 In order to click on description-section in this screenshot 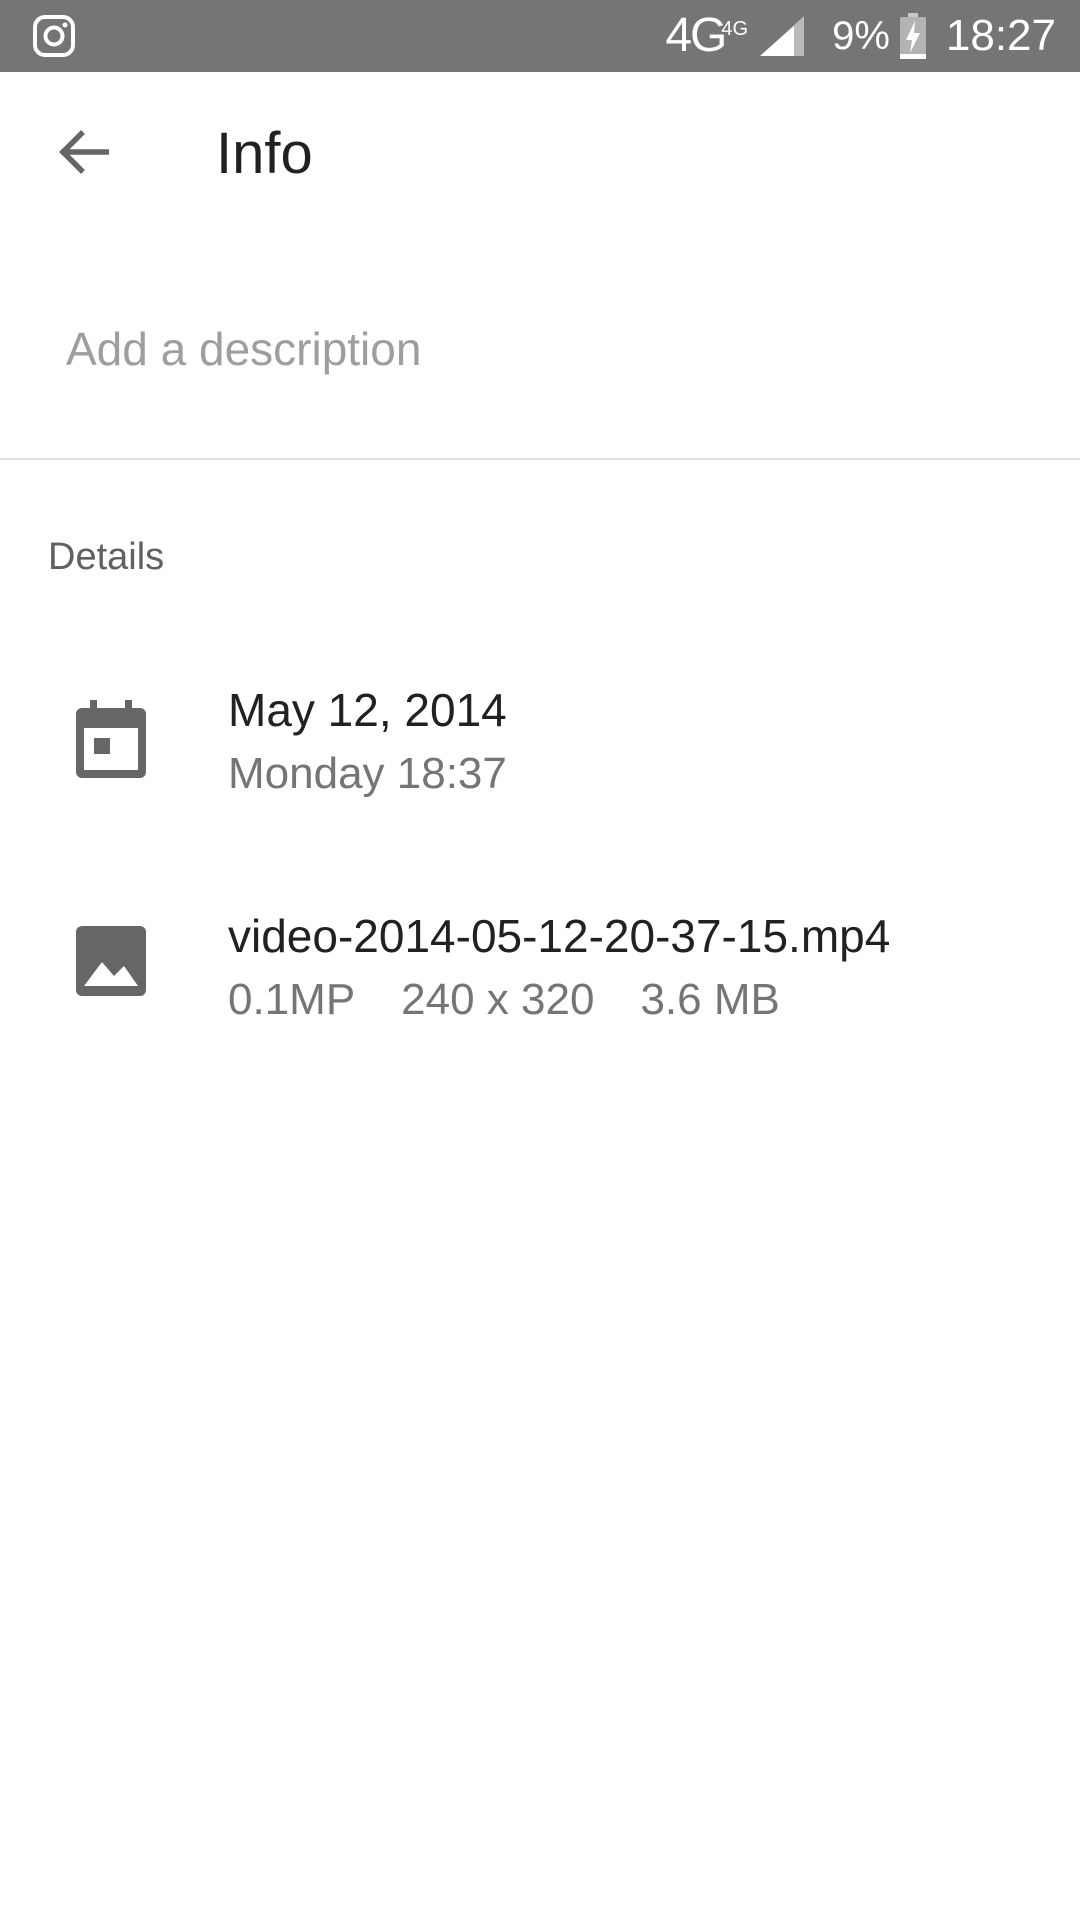, I will do `click(540, 373)`.